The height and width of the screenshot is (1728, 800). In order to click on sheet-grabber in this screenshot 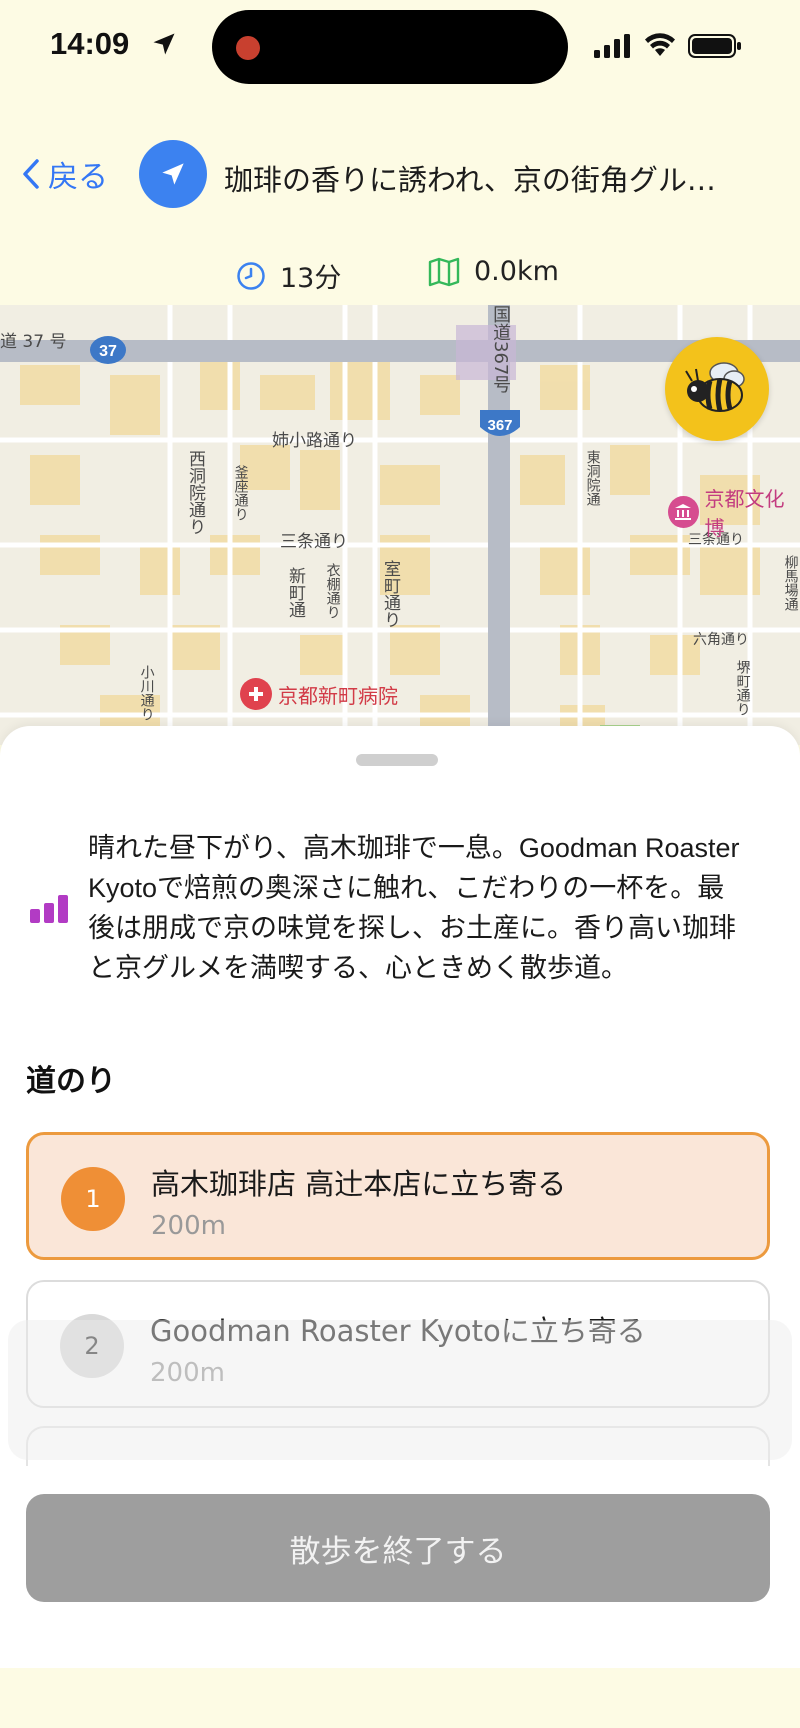, I will do `click(397, 760)`.